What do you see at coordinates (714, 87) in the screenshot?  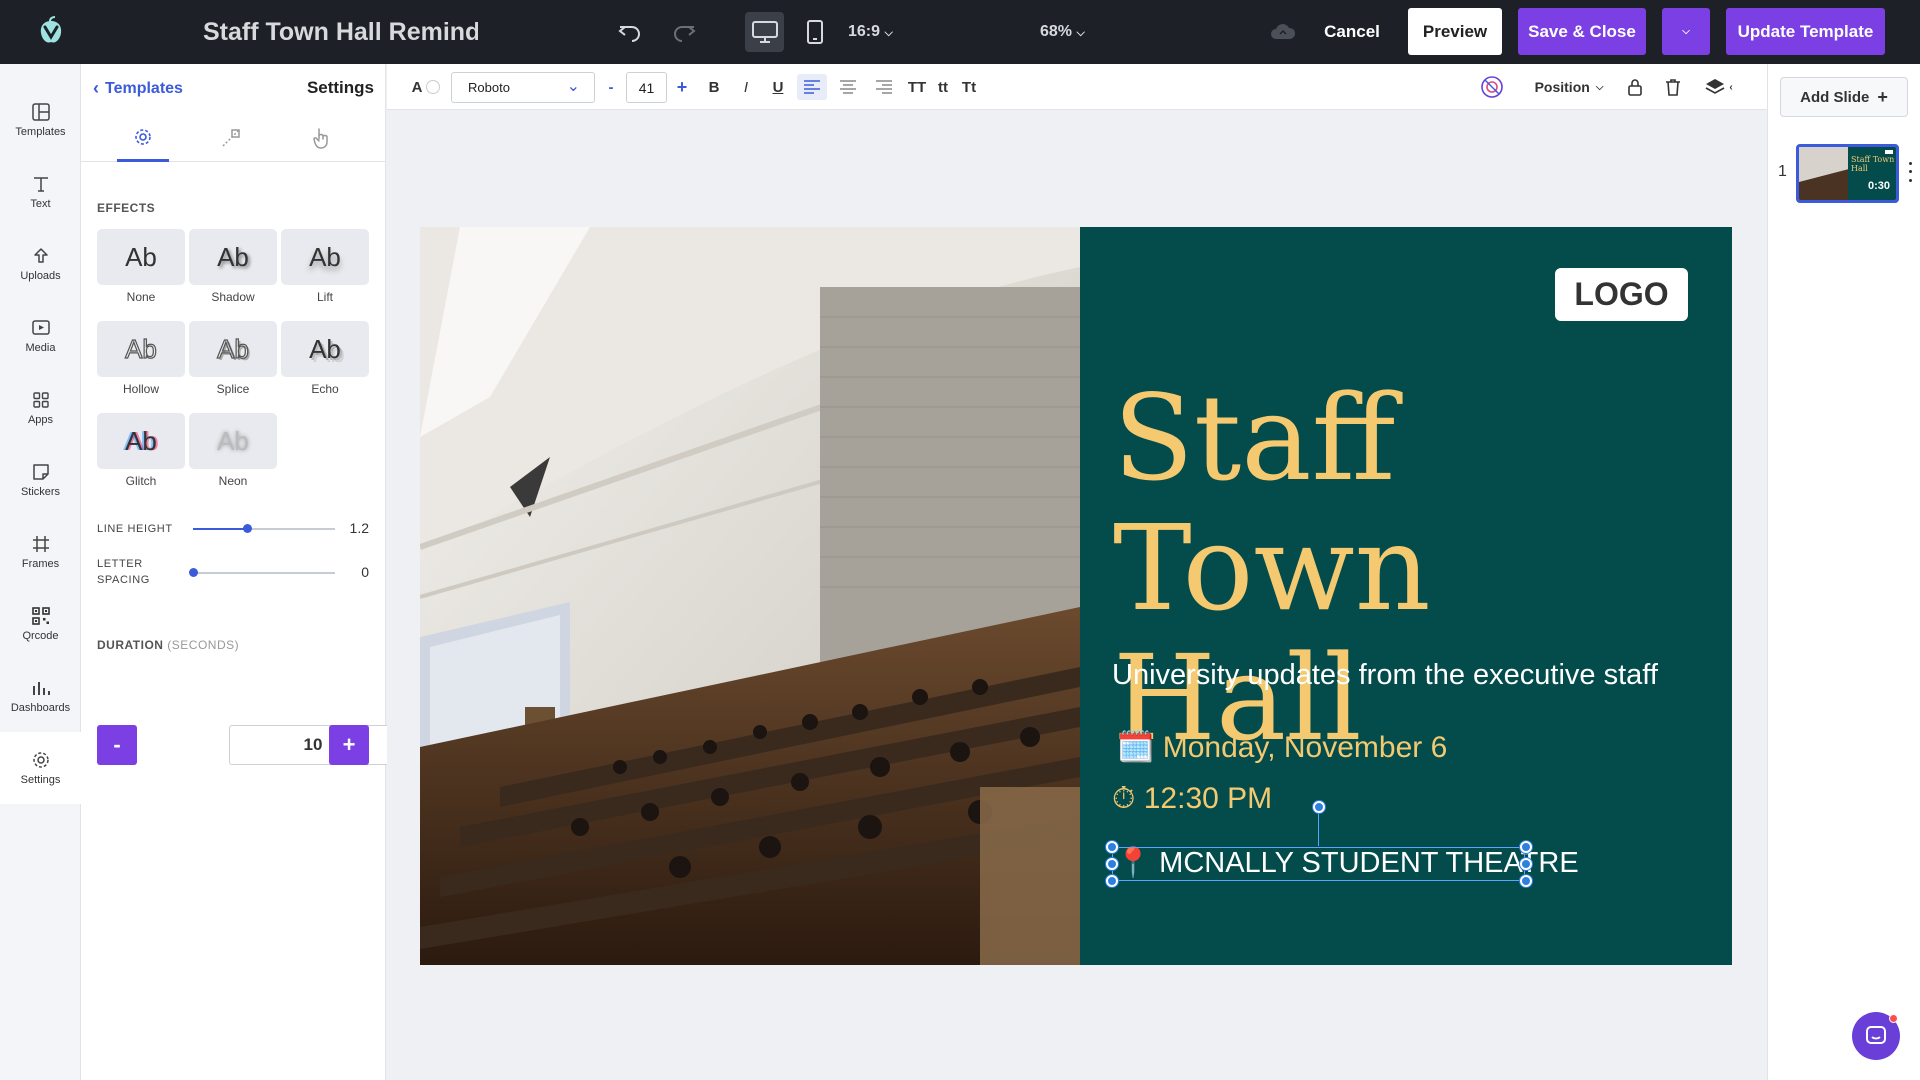 I see `bold-button: B` at bounding box center [714, 87].